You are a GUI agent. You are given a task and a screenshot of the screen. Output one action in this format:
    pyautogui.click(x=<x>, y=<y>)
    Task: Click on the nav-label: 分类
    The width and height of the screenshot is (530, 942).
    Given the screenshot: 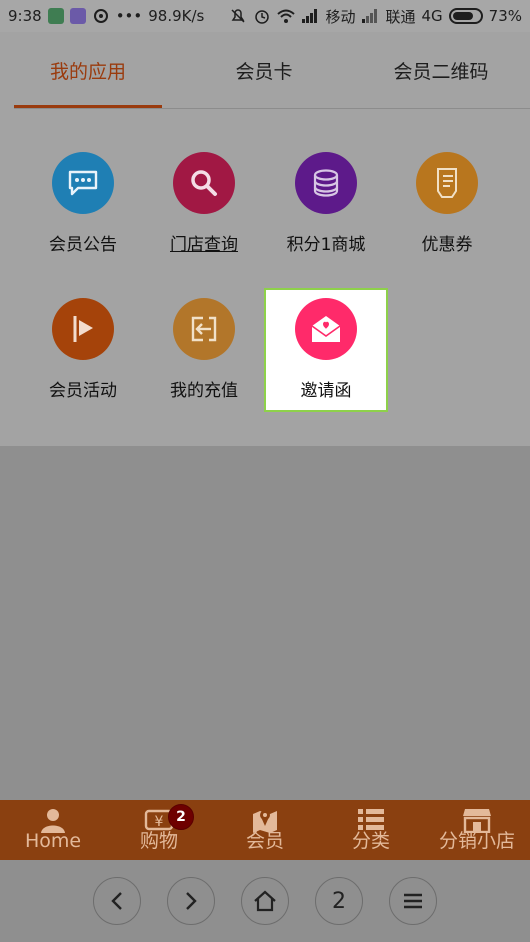 What is the action you would take?
    pyautogui.click(x=370, y=841)
    